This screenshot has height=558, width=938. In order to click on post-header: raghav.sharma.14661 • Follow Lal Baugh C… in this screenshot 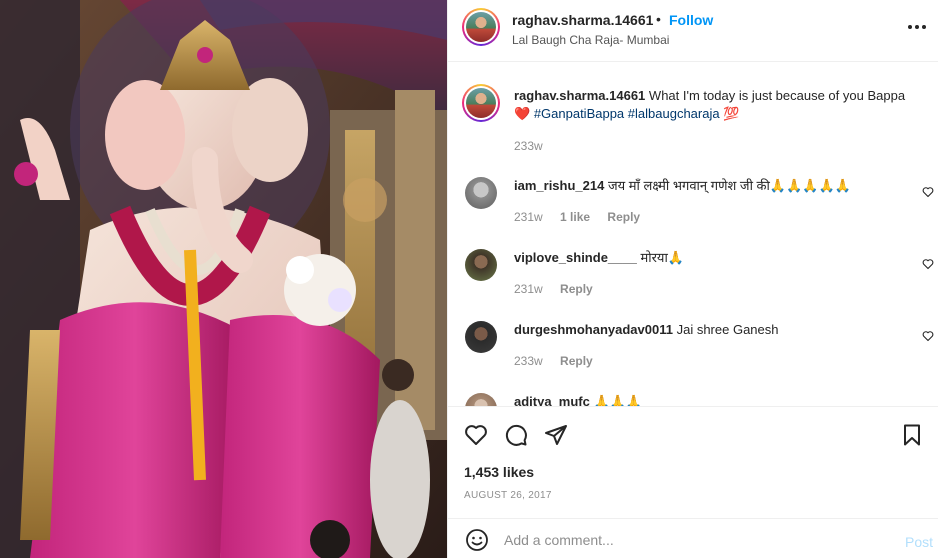, I will do `click(693, 31)`.